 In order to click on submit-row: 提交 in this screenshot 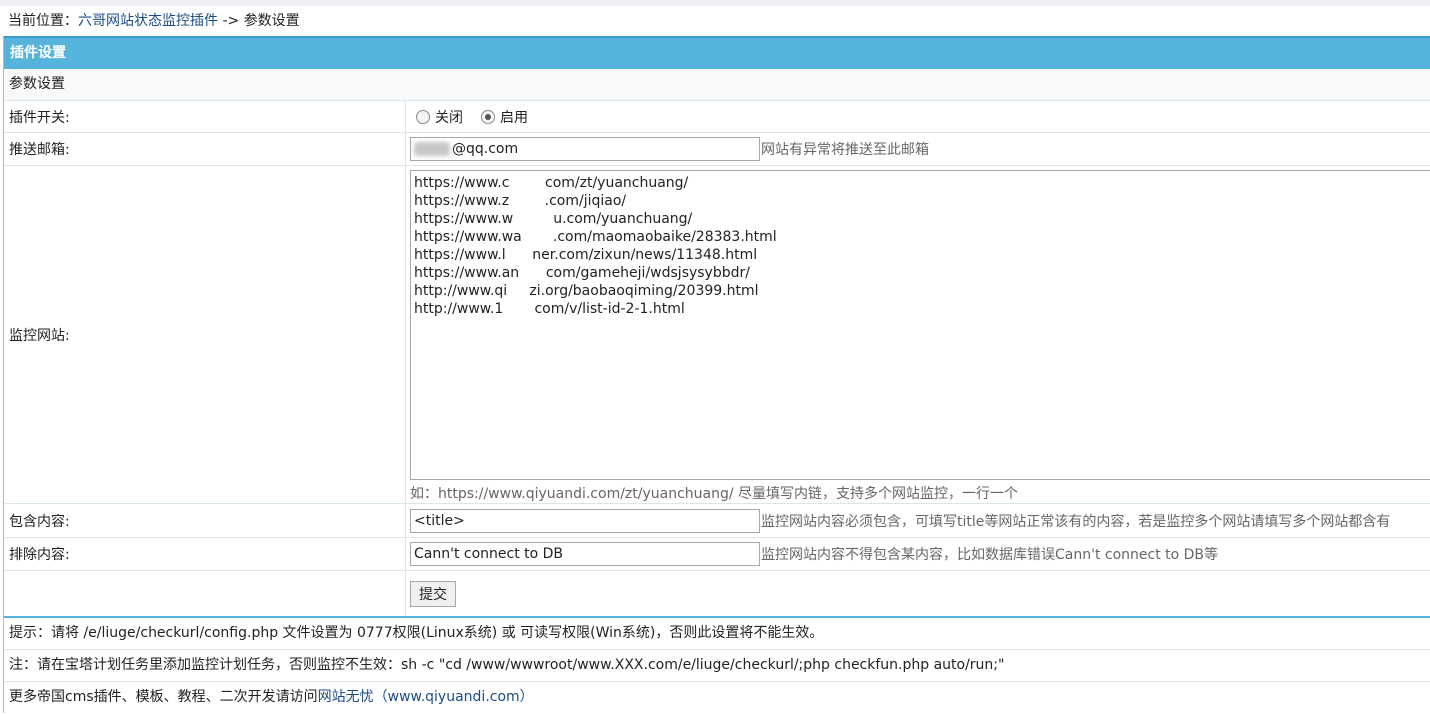, I will do `click(717, 593)`.